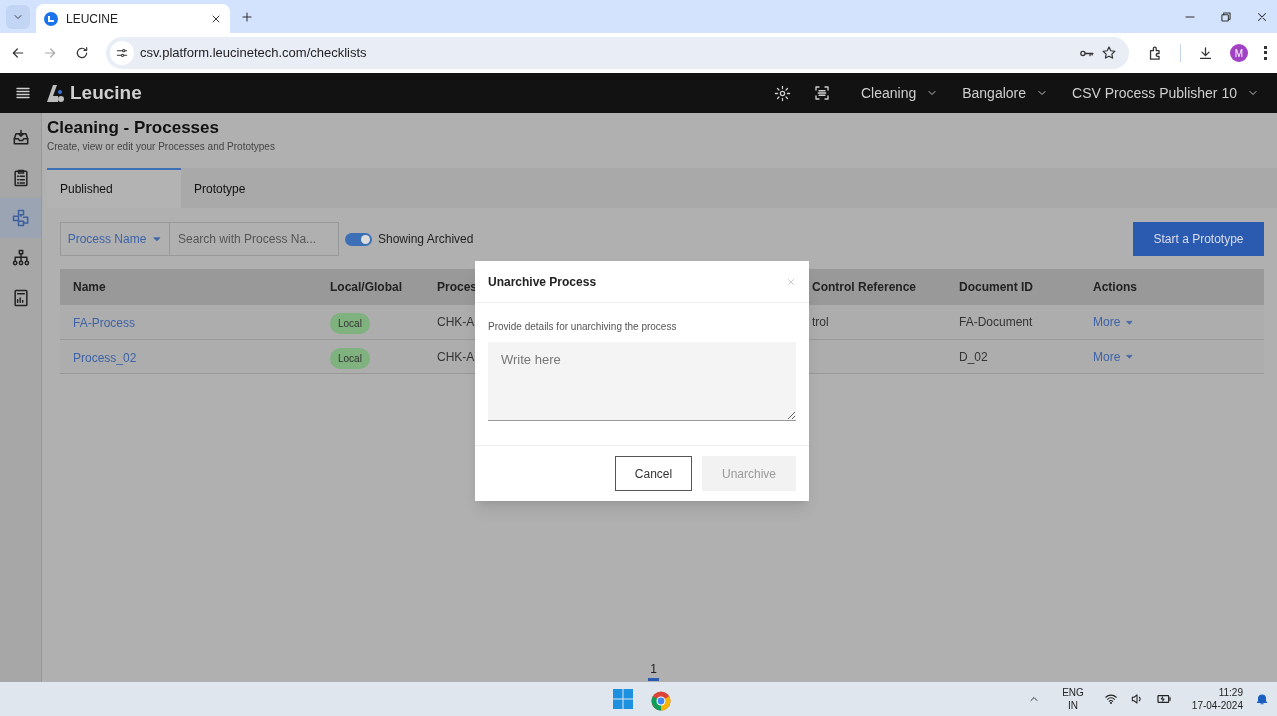 This screenshot has height=716, width=1277. Describe the element at coordinates (1165, 93) in the screenshot. I see `header-dropdown: CSV Process Publisher 10` at that location.